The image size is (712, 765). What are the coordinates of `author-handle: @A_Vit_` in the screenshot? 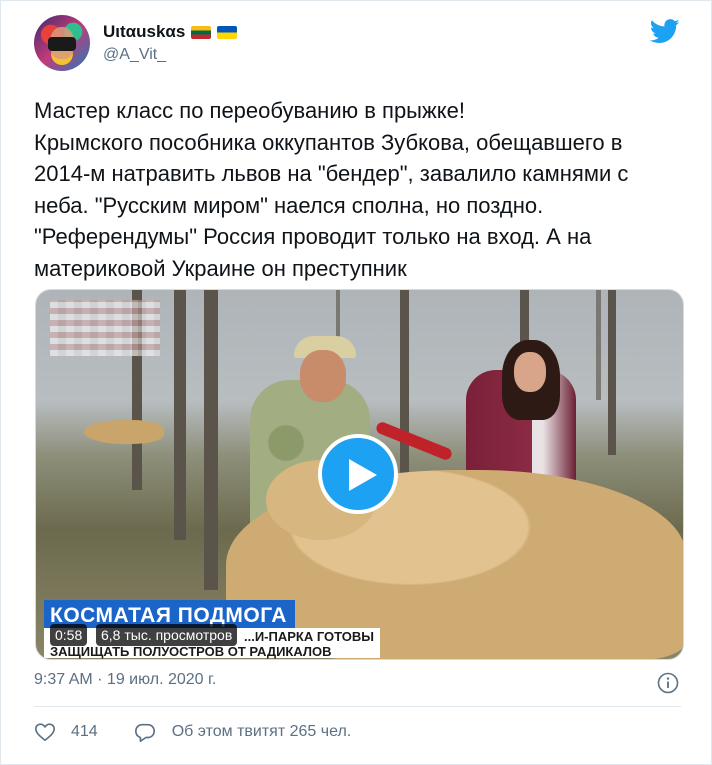 It's located at (134, 55).